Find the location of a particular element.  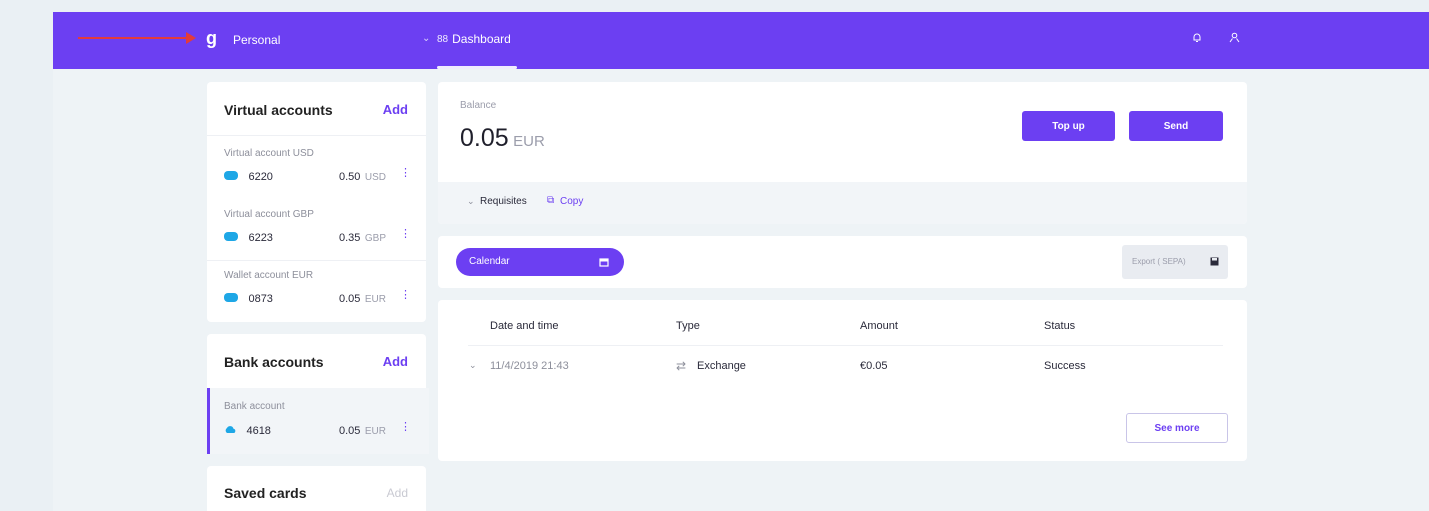

save-icon is located at coordinates (1214, 261).